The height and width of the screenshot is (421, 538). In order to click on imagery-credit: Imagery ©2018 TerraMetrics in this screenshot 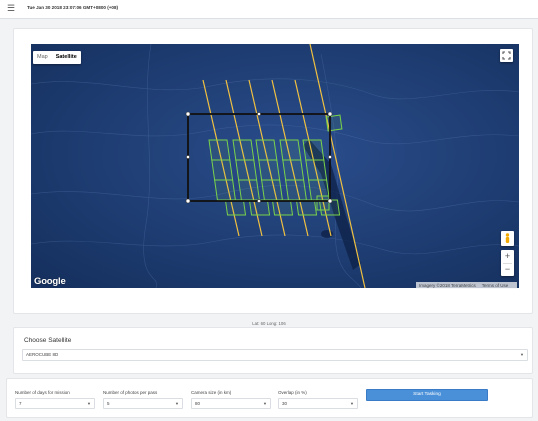, I will do `click(447, 285)`.